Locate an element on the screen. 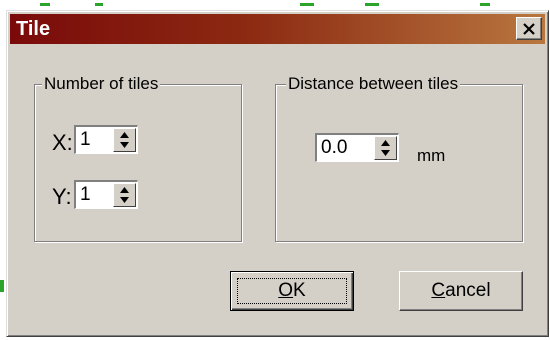 This screenshot has height=340, width=550. number-of-tiles-legend: Number of tiles is located at coordinates (101, 84).